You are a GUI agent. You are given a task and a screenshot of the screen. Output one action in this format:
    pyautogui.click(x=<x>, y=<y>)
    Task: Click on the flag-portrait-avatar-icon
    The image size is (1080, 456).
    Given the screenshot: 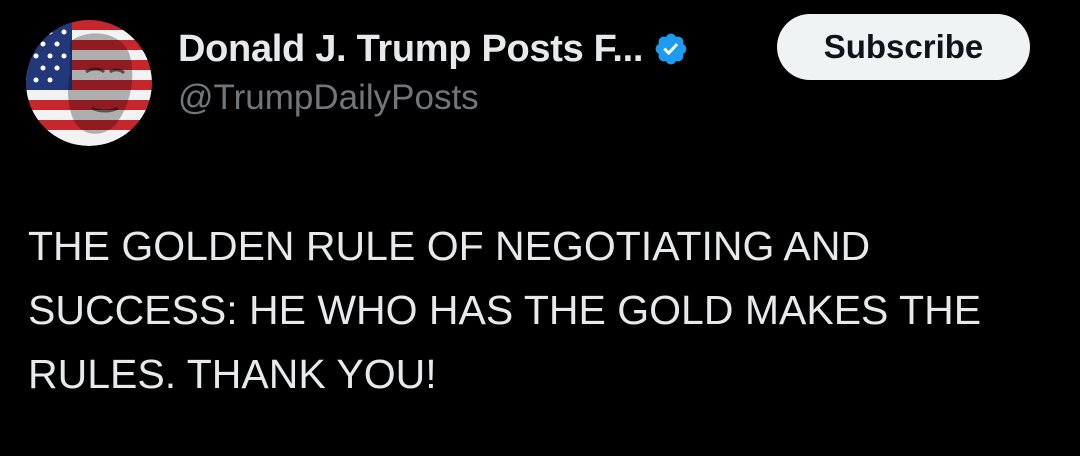 What is the action you would take?
    pyautogui.click(x=89, y=83)
    